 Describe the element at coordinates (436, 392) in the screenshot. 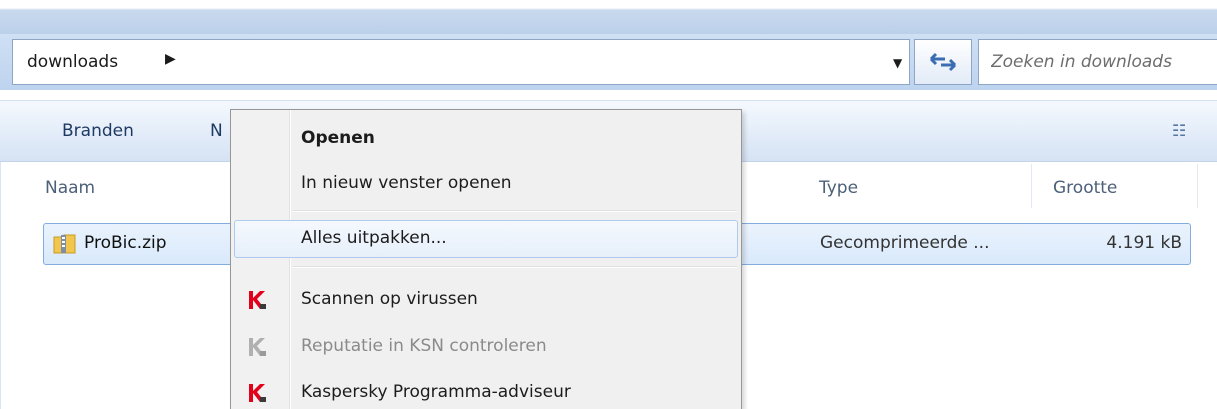

I see `menu-item-kaspersky-advisor-label: Kaspersky Programma-adviseur` at that location.